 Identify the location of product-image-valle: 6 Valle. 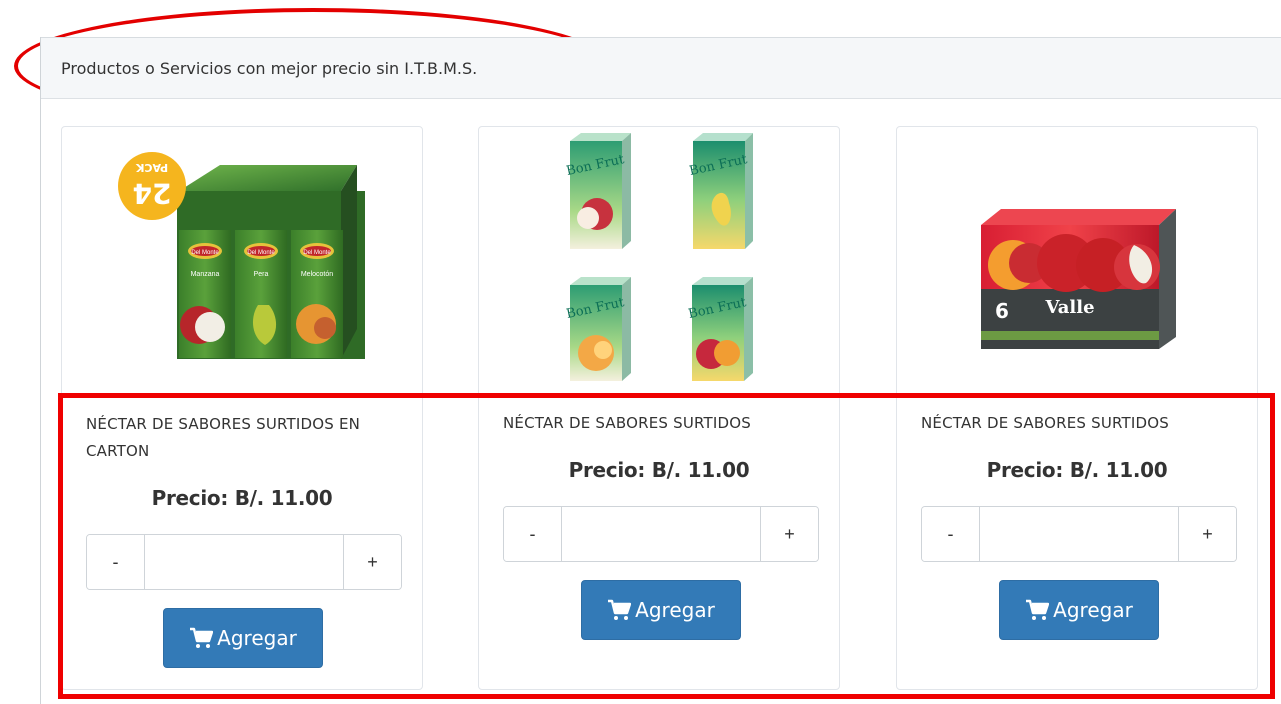
(1078, 277).